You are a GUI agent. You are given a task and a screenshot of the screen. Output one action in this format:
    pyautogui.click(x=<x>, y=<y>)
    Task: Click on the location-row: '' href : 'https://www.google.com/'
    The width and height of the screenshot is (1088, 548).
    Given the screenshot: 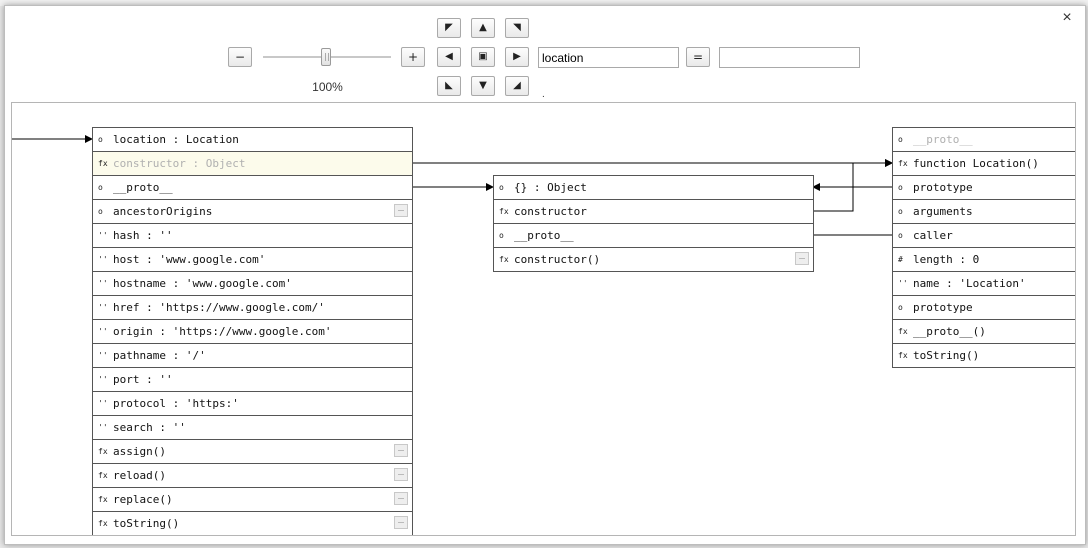 What is the action you would take?
    pyautogui.click(x=252, y=308)
    